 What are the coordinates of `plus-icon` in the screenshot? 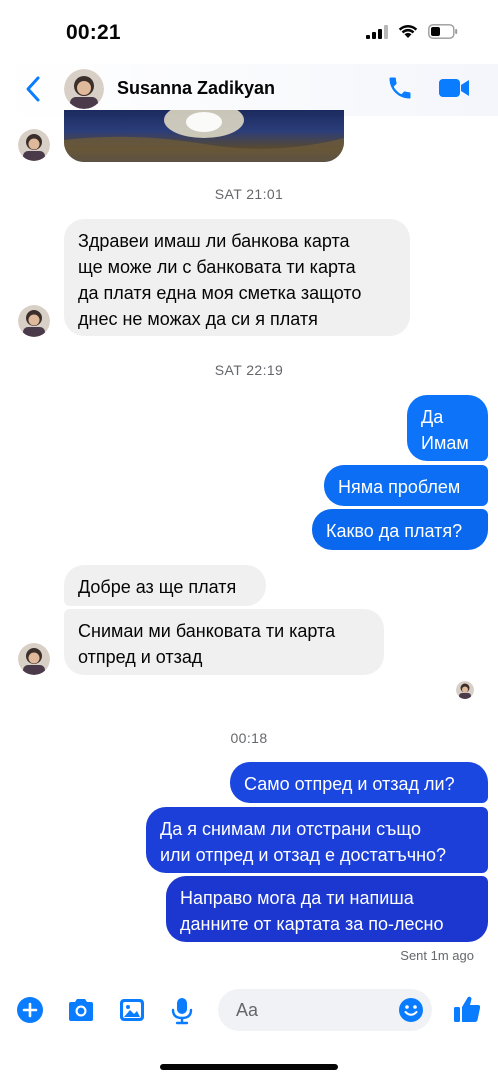 It's located at (30, 1010).